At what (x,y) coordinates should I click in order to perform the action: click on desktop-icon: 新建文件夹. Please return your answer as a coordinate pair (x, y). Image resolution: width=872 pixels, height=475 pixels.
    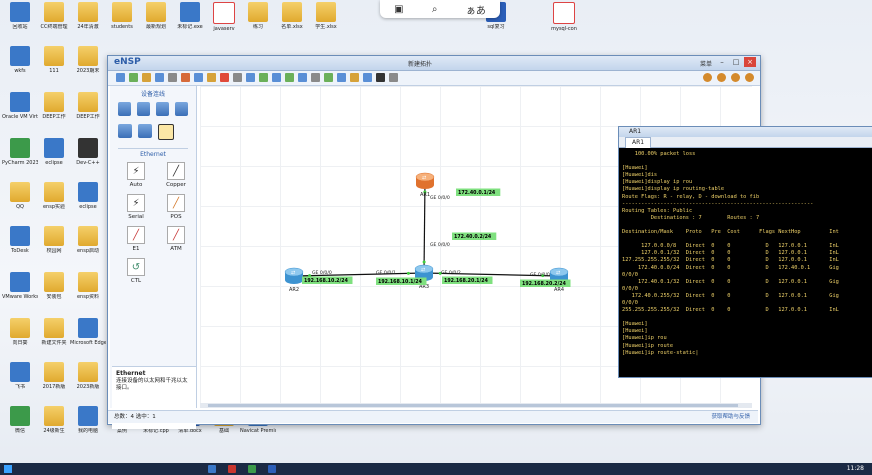
    Looking at the image, I should click on (54, 332).